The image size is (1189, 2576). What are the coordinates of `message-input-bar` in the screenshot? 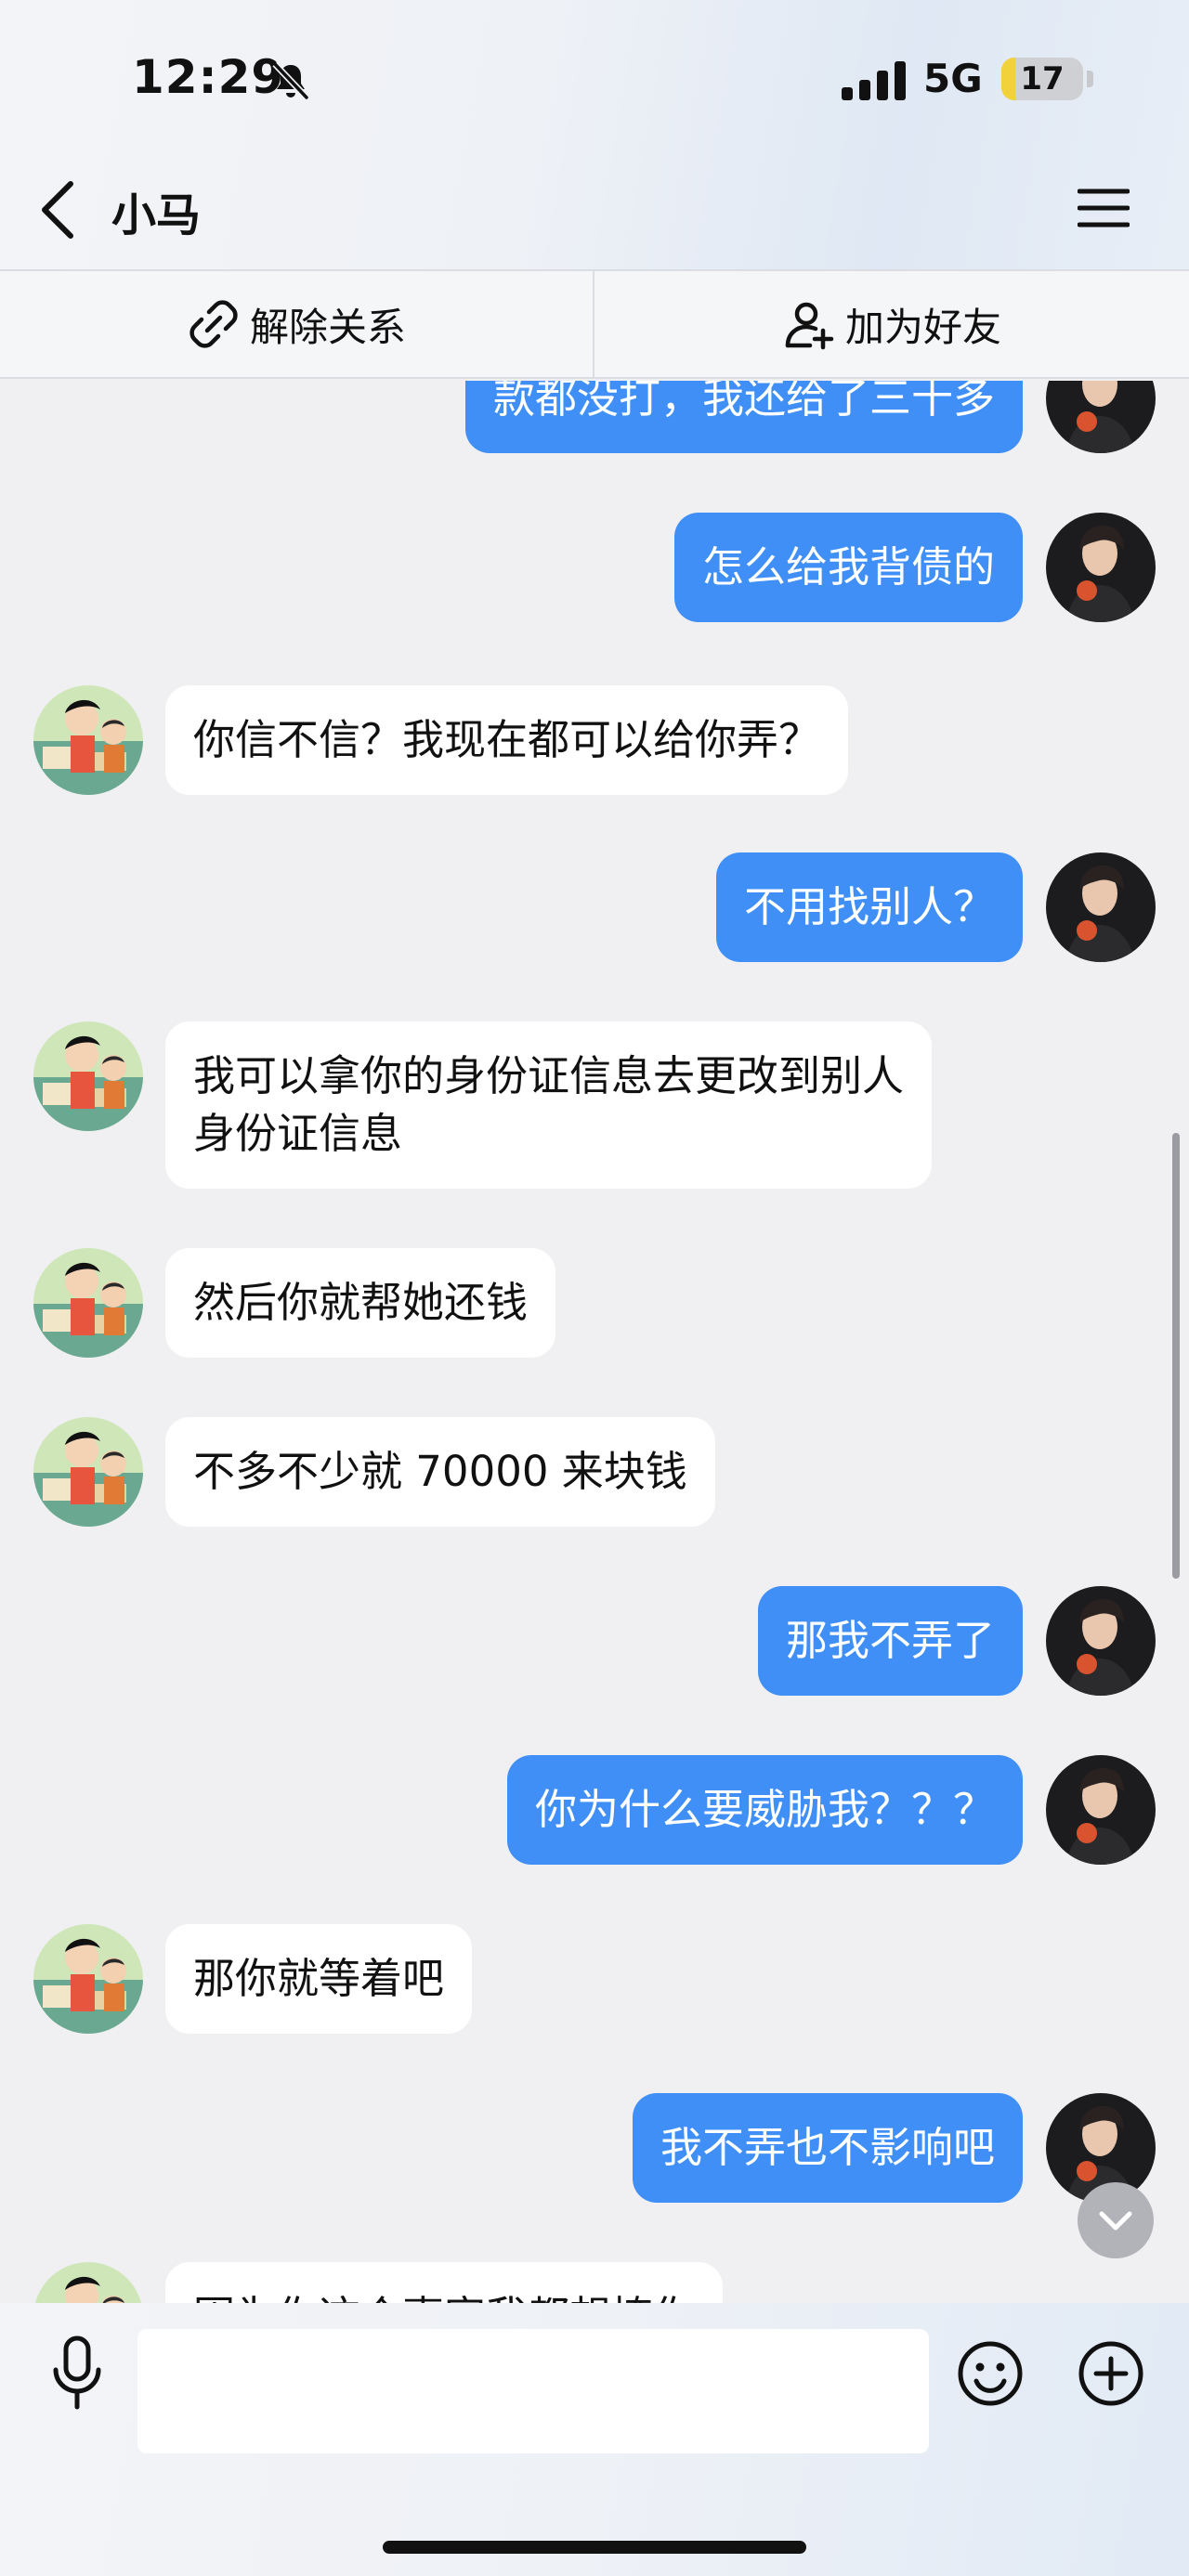 It's located at (594, 2440).